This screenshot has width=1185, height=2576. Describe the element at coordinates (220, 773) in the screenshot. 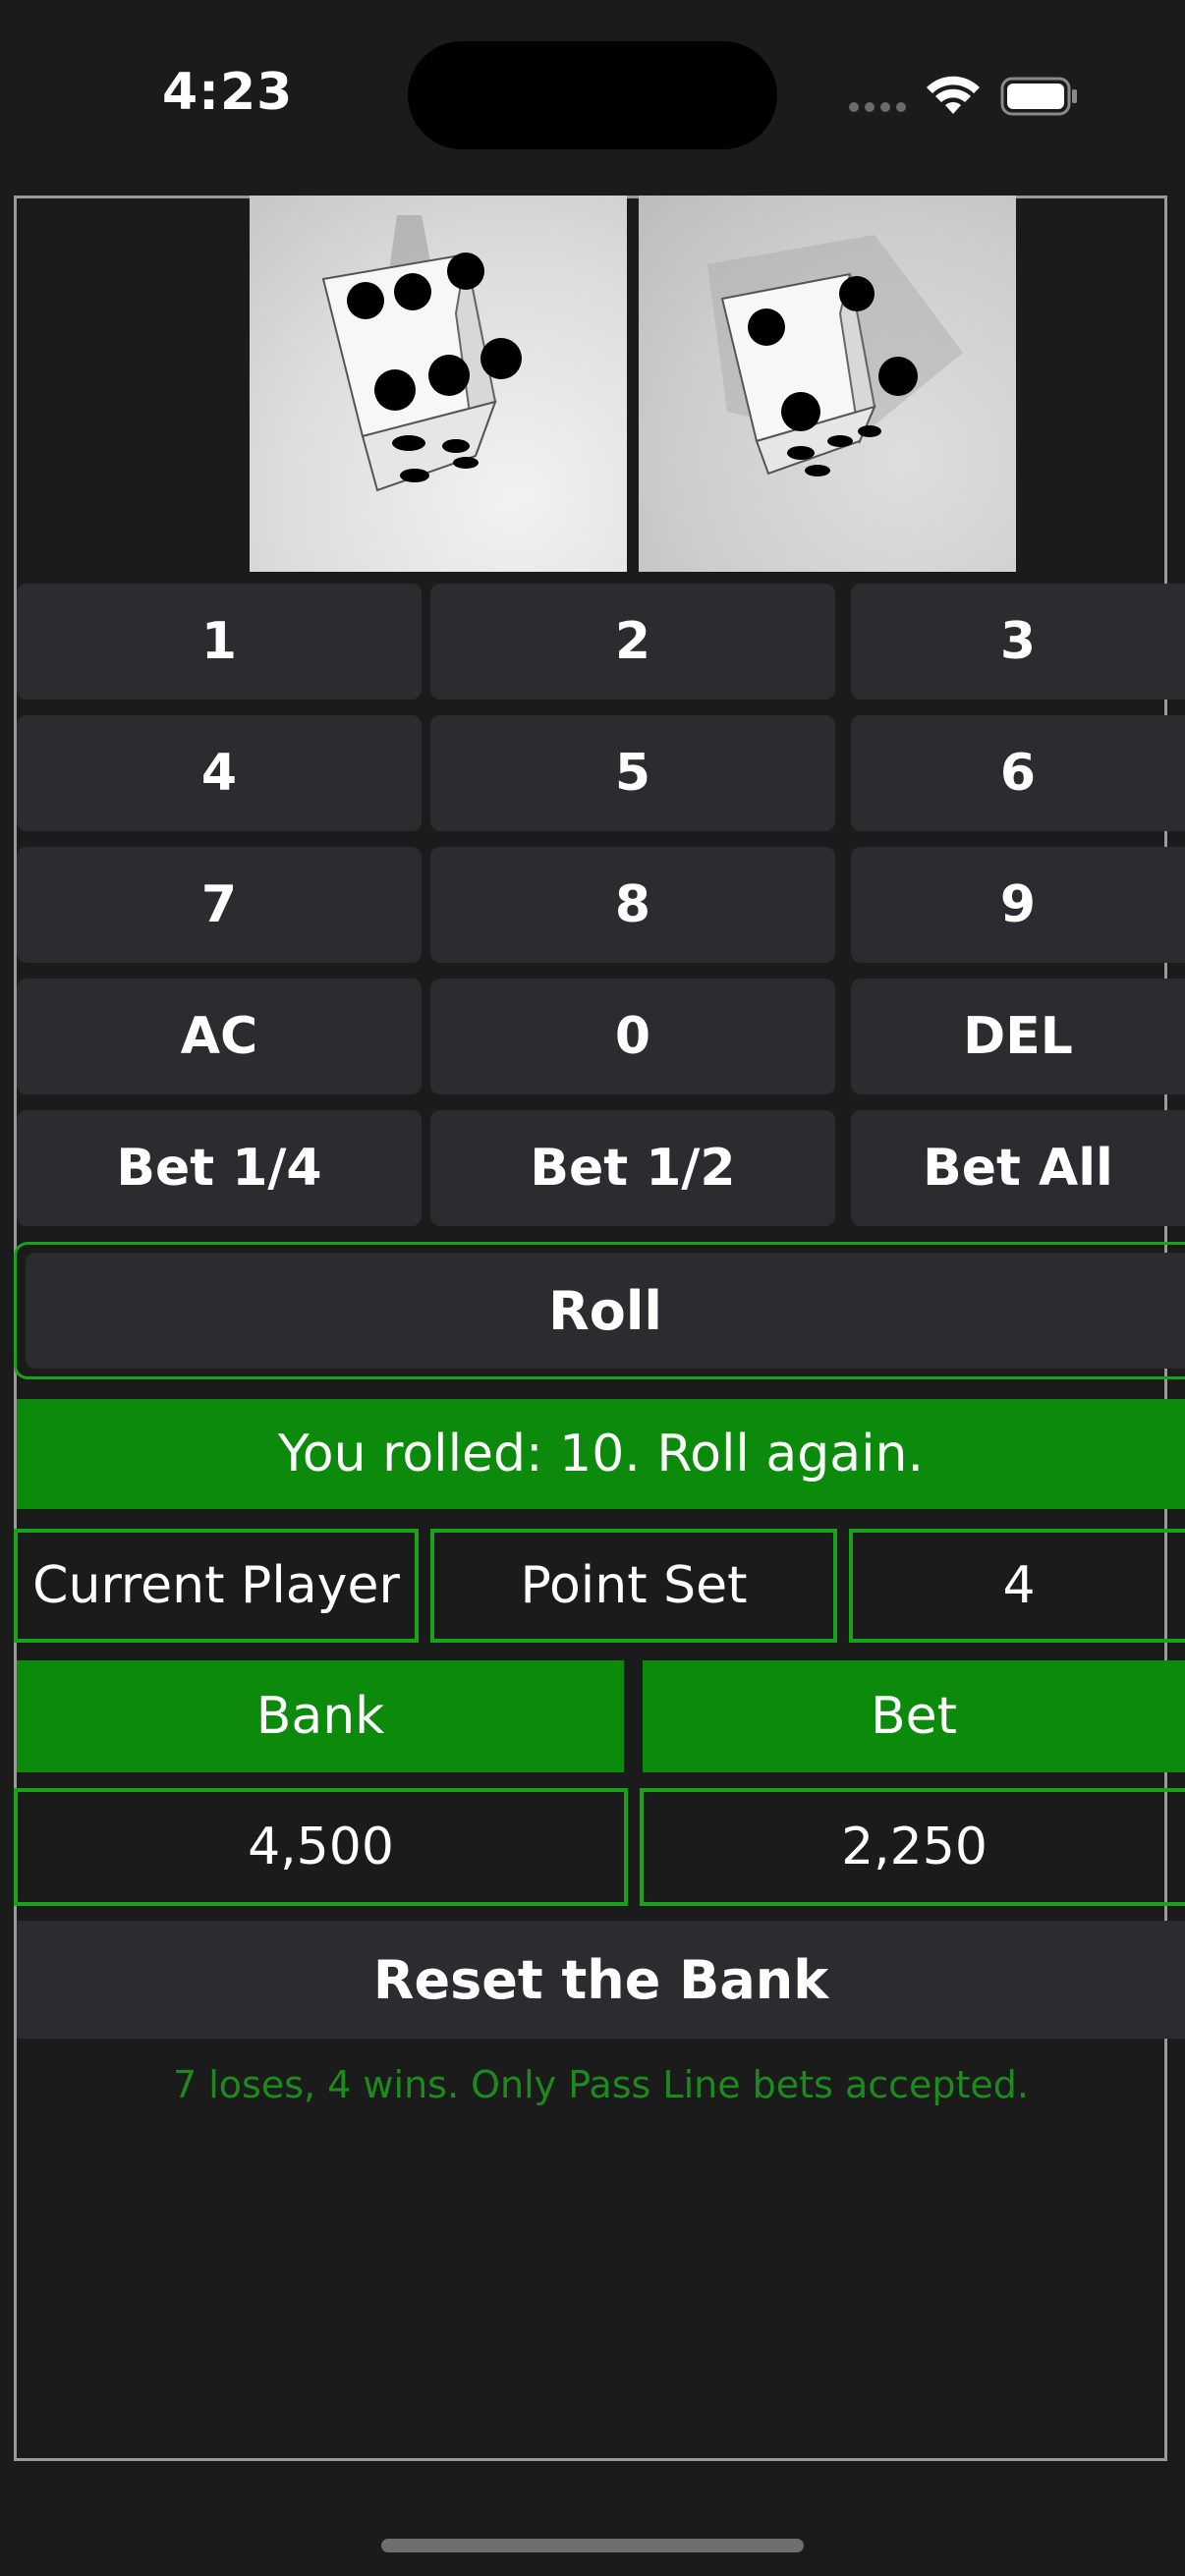

I see `key-4: 4` at that location.